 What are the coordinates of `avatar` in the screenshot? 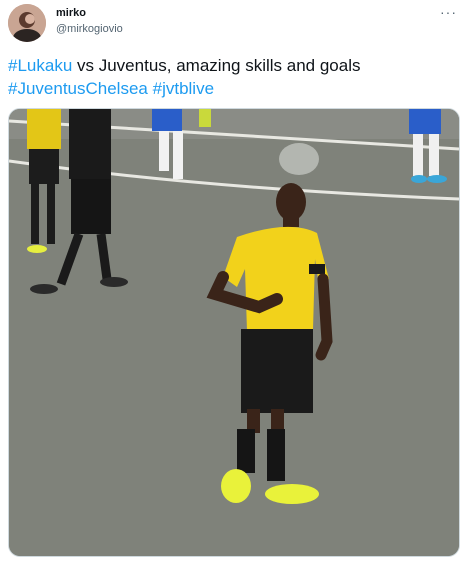 It's located at (27, 23).